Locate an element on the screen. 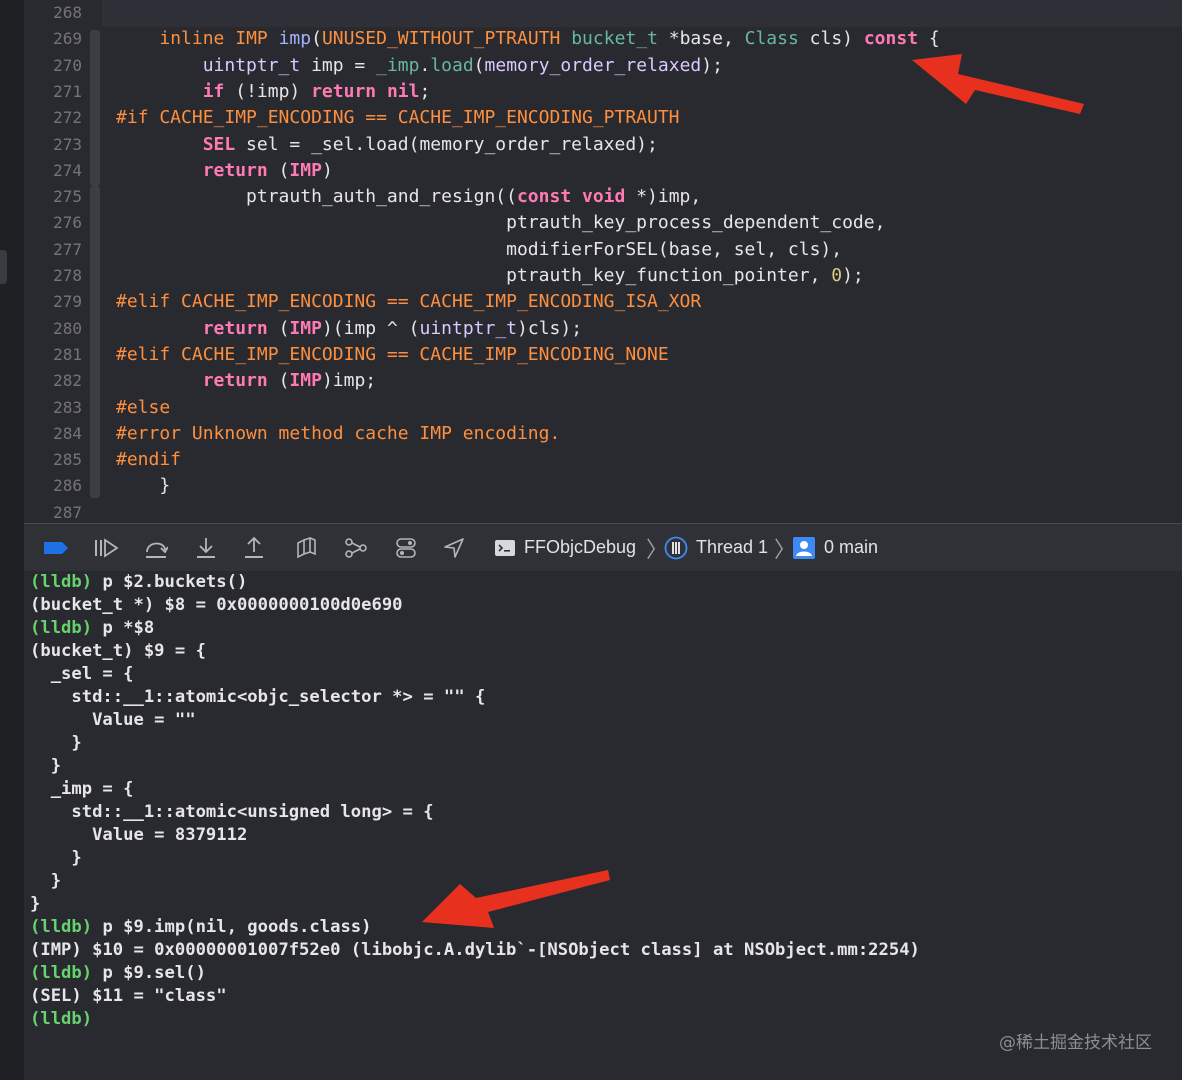 This screenshot has width=1182, height=1080. line-number: 287 is located at coordinates (53, 511).